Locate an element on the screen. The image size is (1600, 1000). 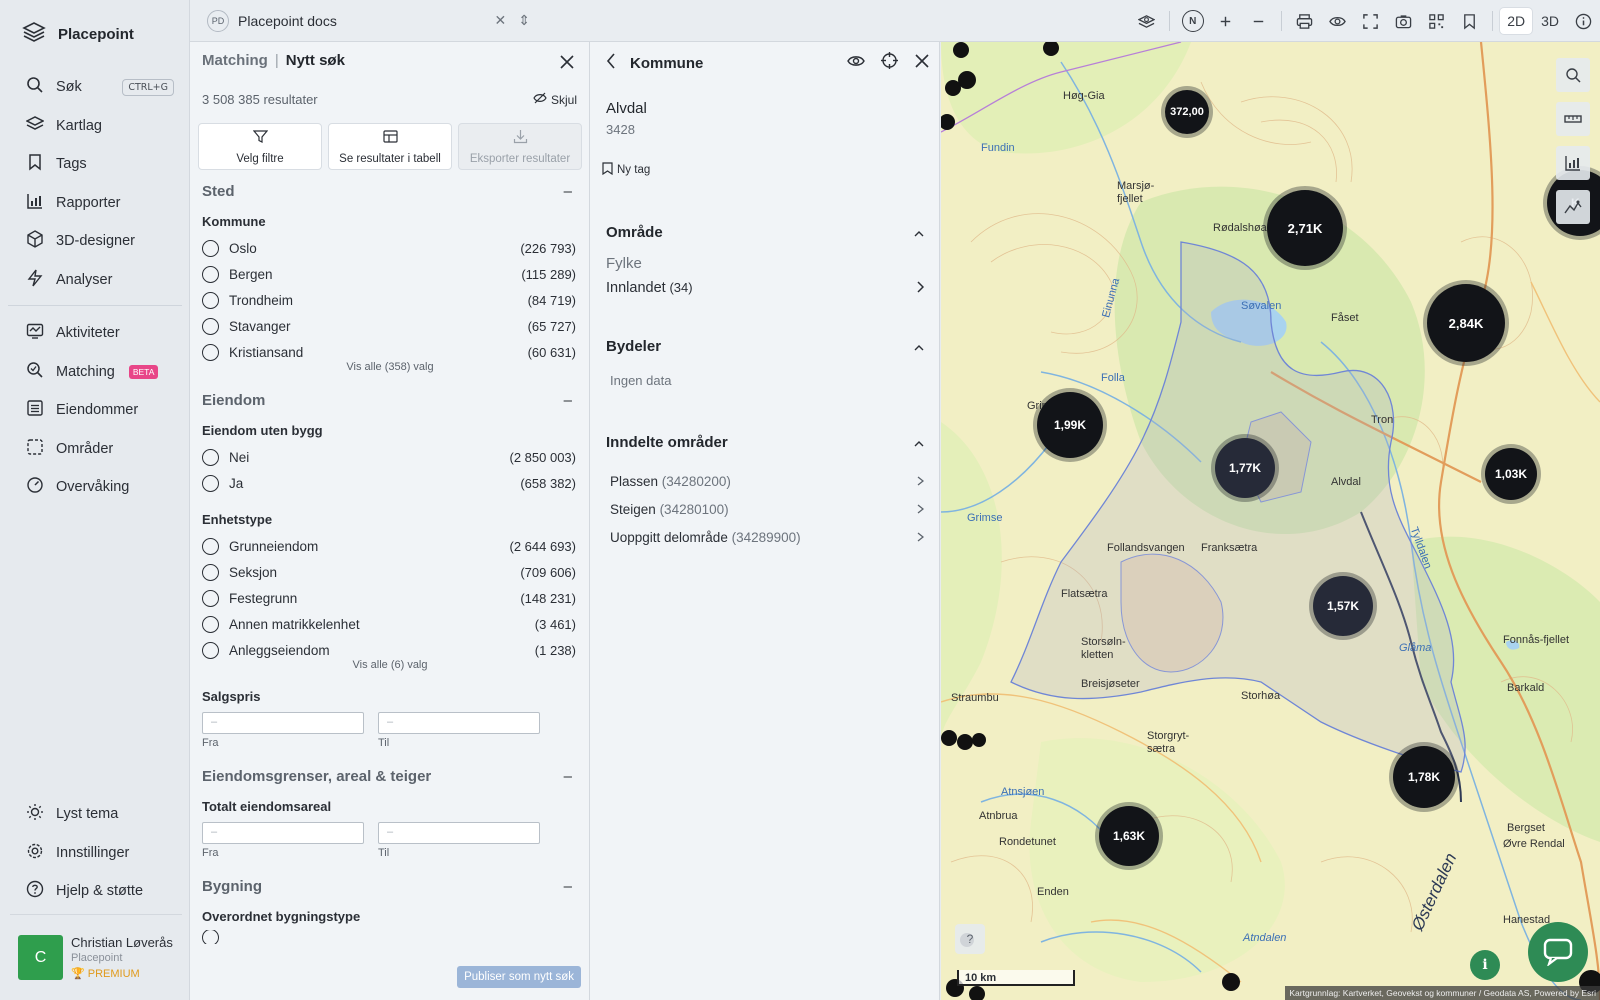
close-icon: ✕ is located at coordinates (501, 20).